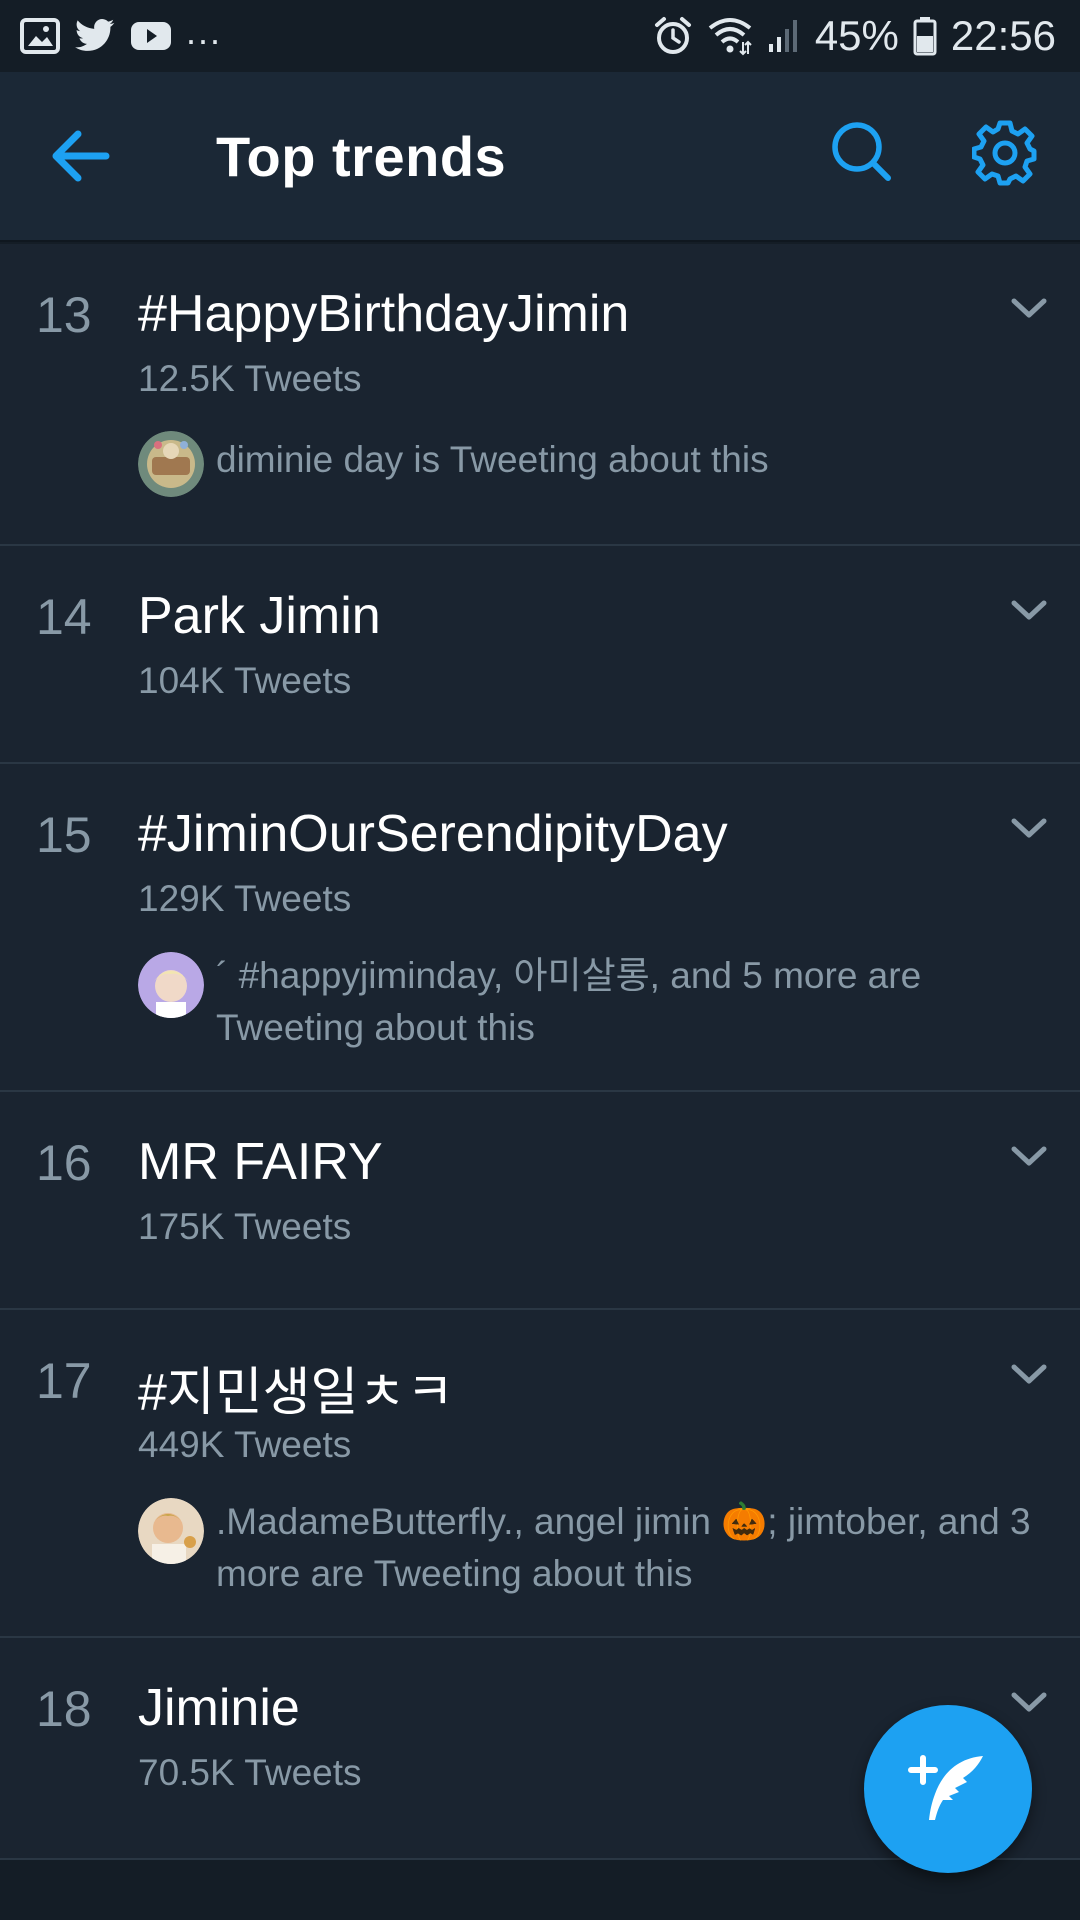  Describe the element at coordinates (784, 36) in the screenshot. I see `signal-icon` at that location.